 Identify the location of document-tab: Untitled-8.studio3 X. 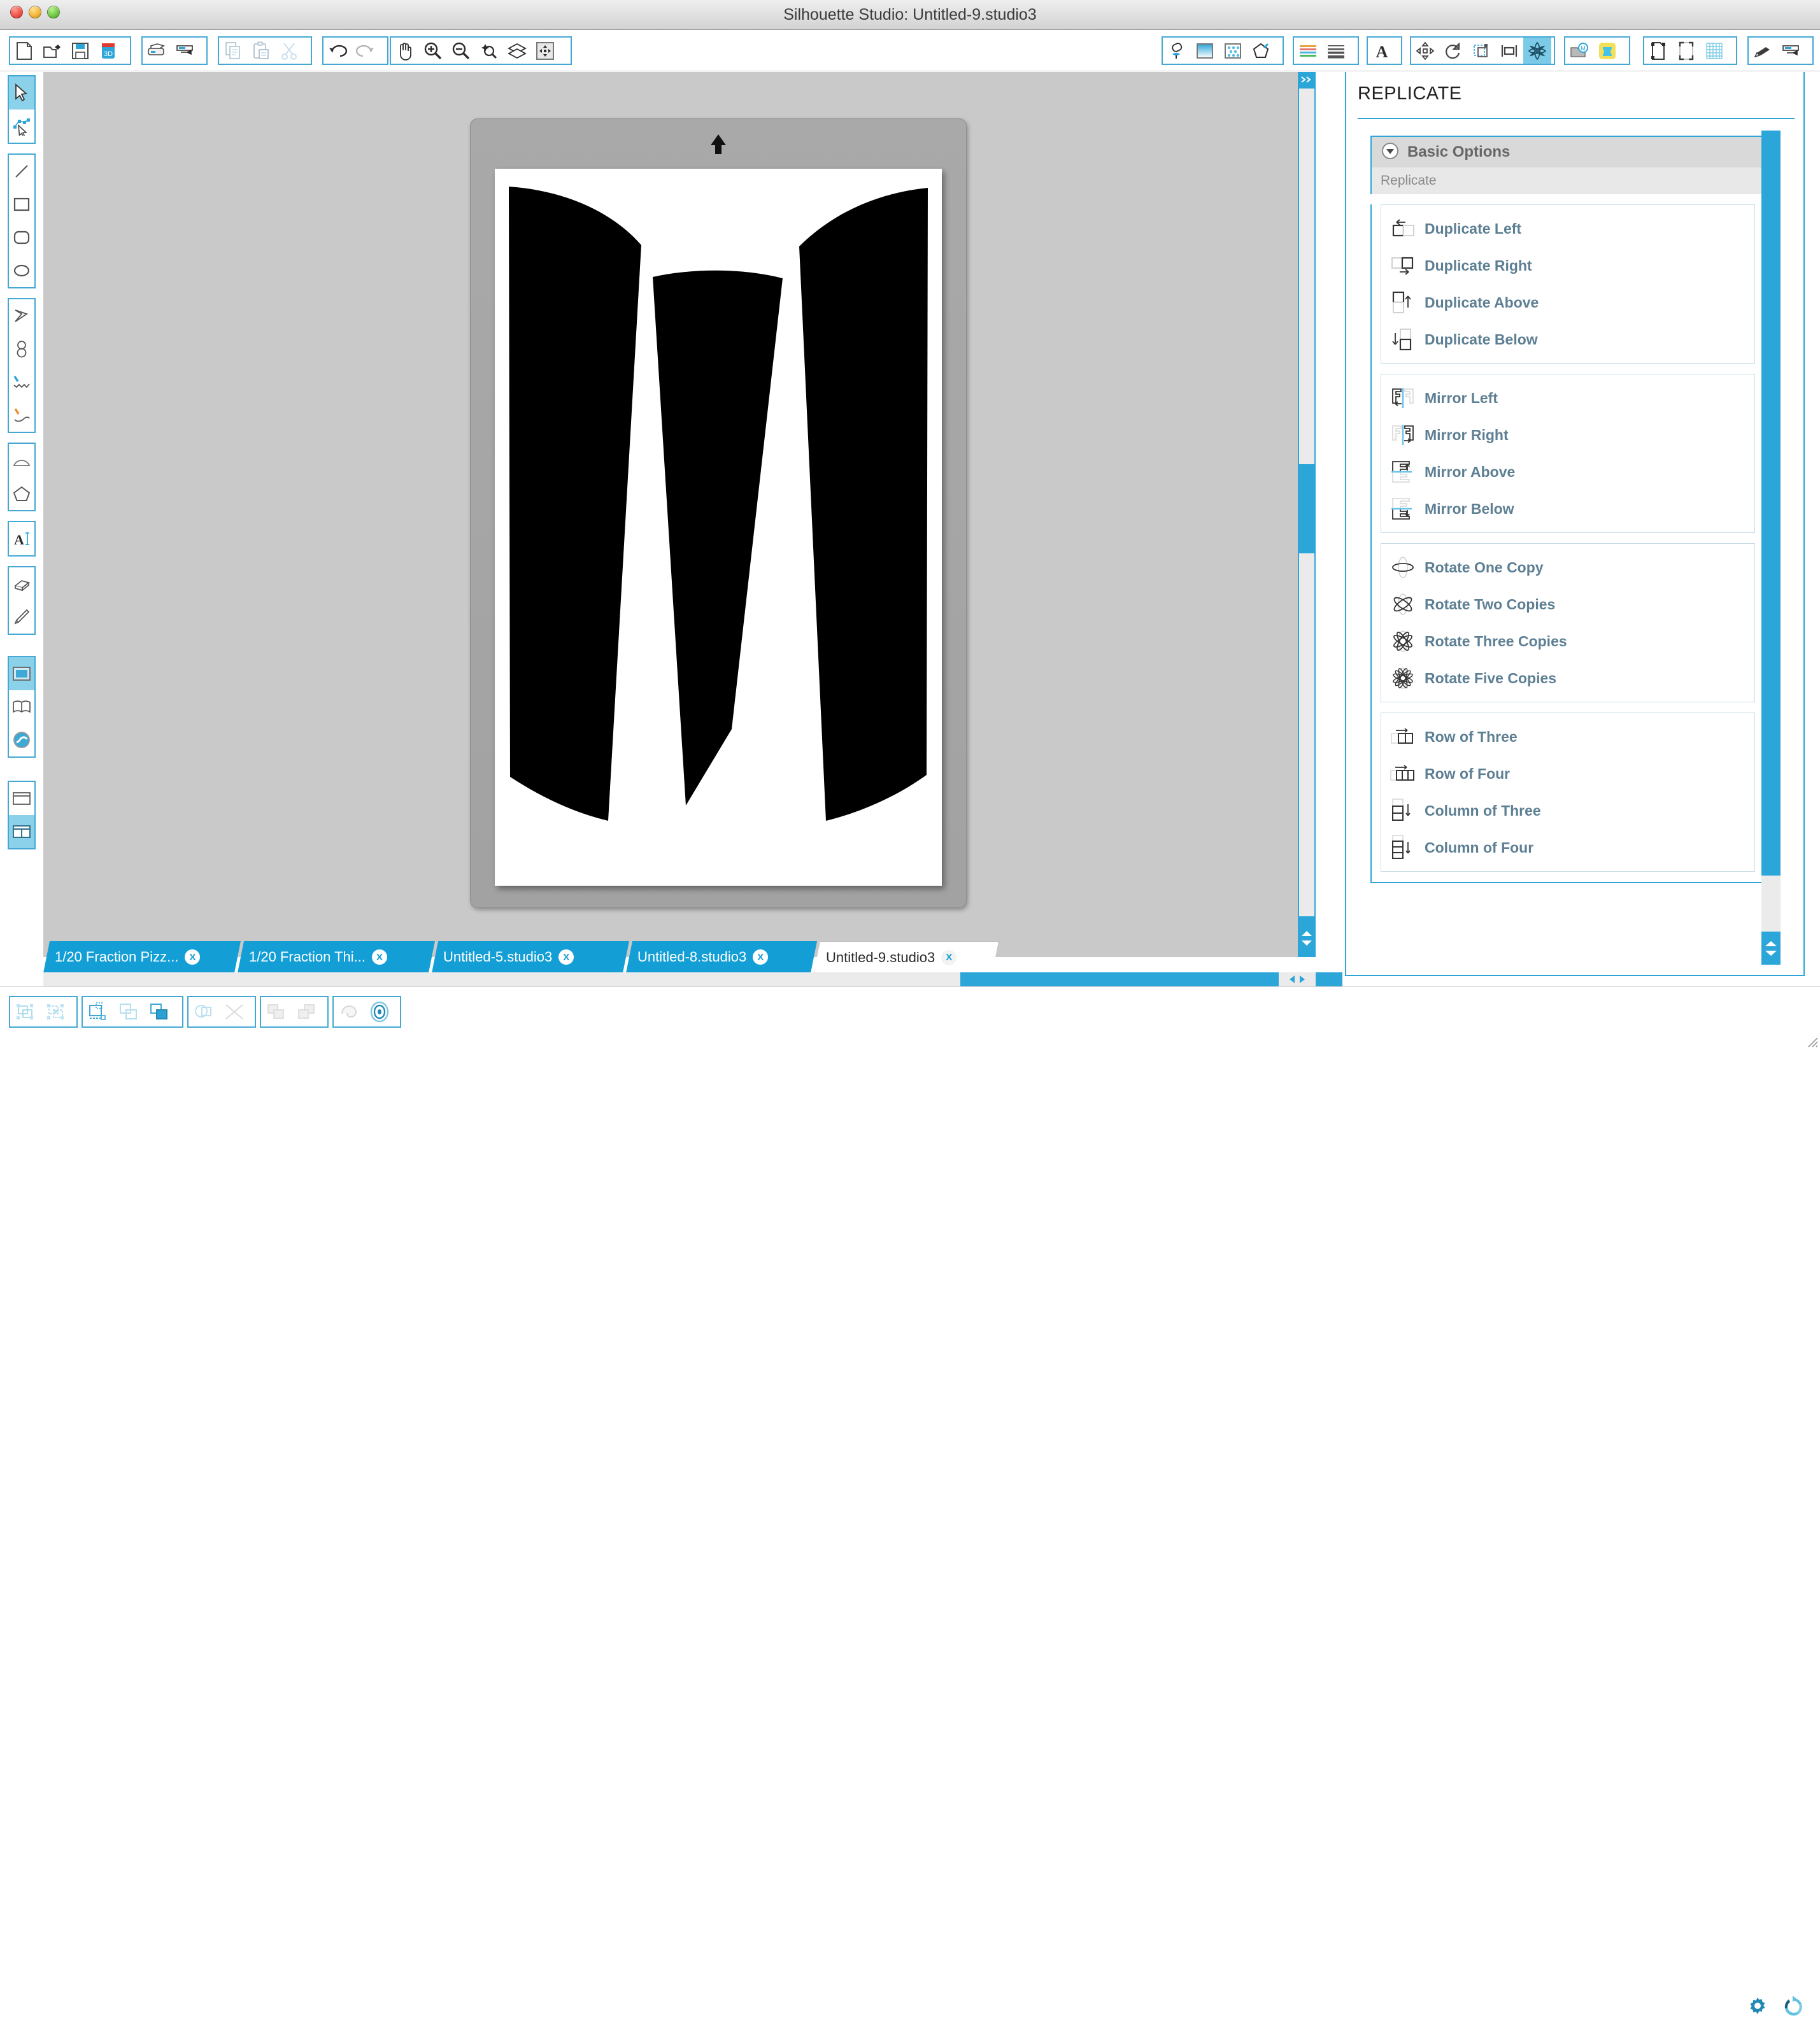
(721, 957).